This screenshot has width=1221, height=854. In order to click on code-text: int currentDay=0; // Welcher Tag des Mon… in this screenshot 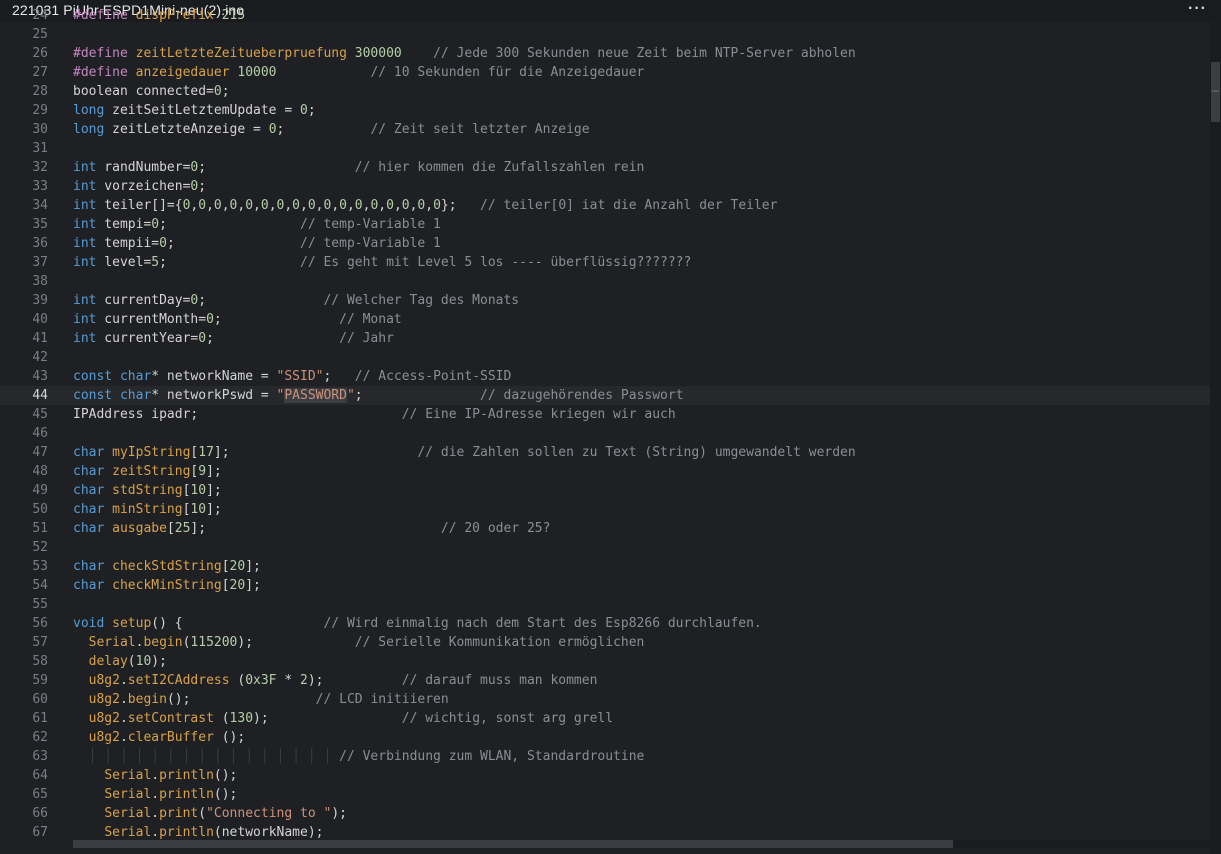, I will do `click(296, 300)`.